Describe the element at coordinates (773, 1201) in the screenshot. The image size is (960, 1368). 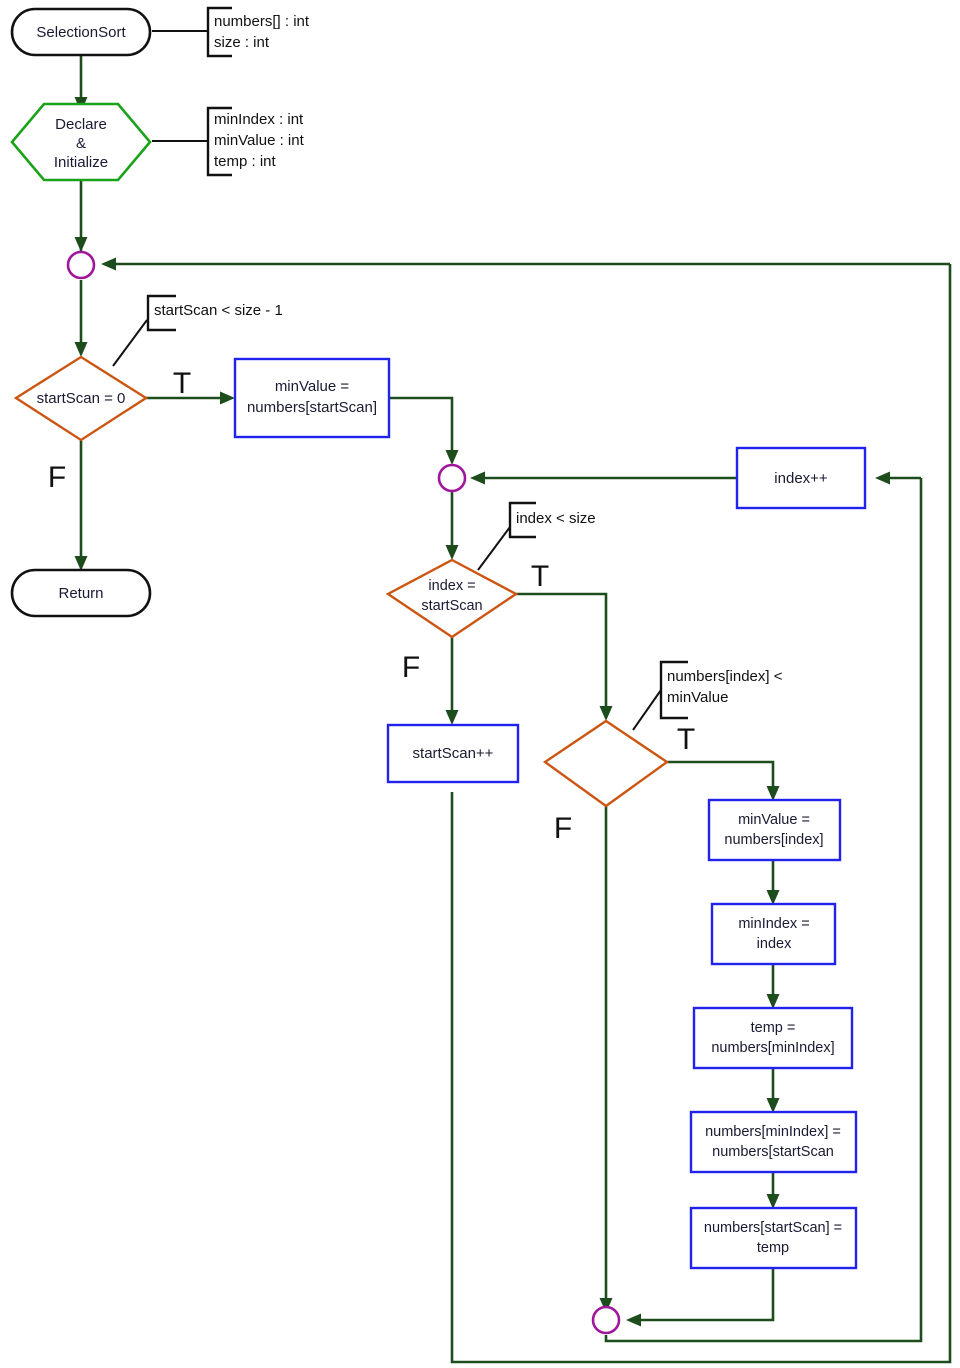
I see `arrowhead-swapstart` at that location.